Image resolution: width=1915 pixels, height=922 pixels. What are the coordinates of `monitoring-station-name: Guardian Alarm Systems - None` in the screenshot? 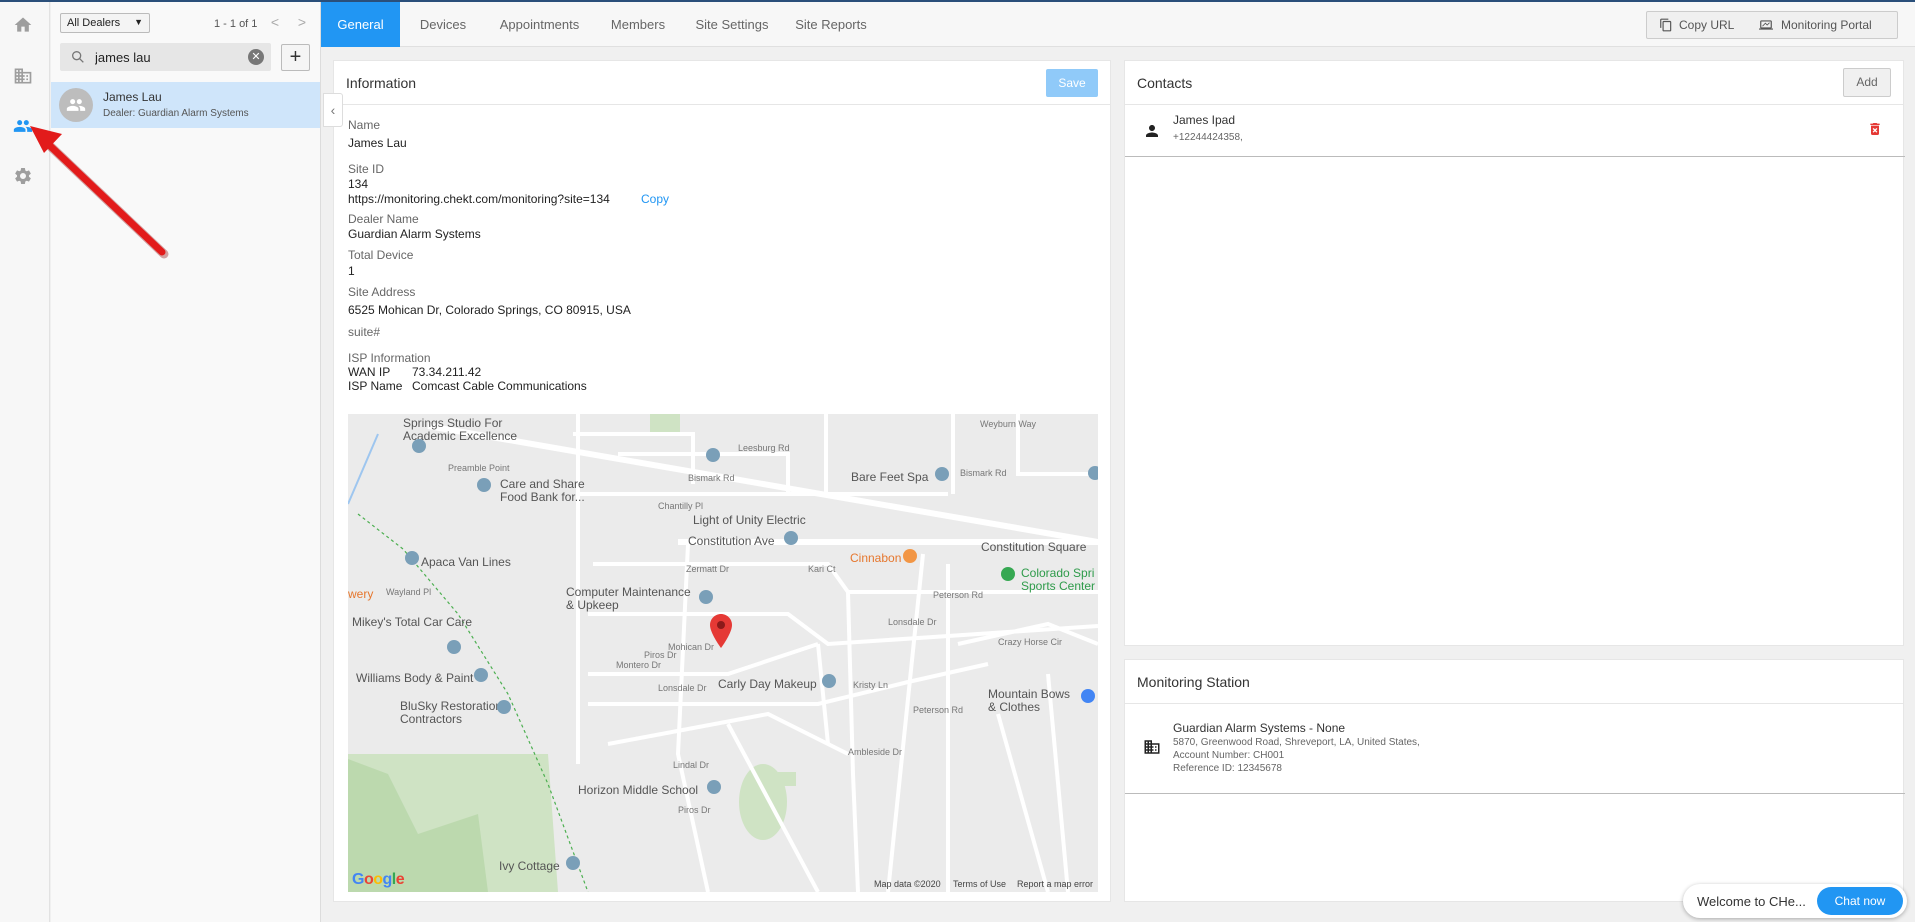 It's located at (1259, 728).